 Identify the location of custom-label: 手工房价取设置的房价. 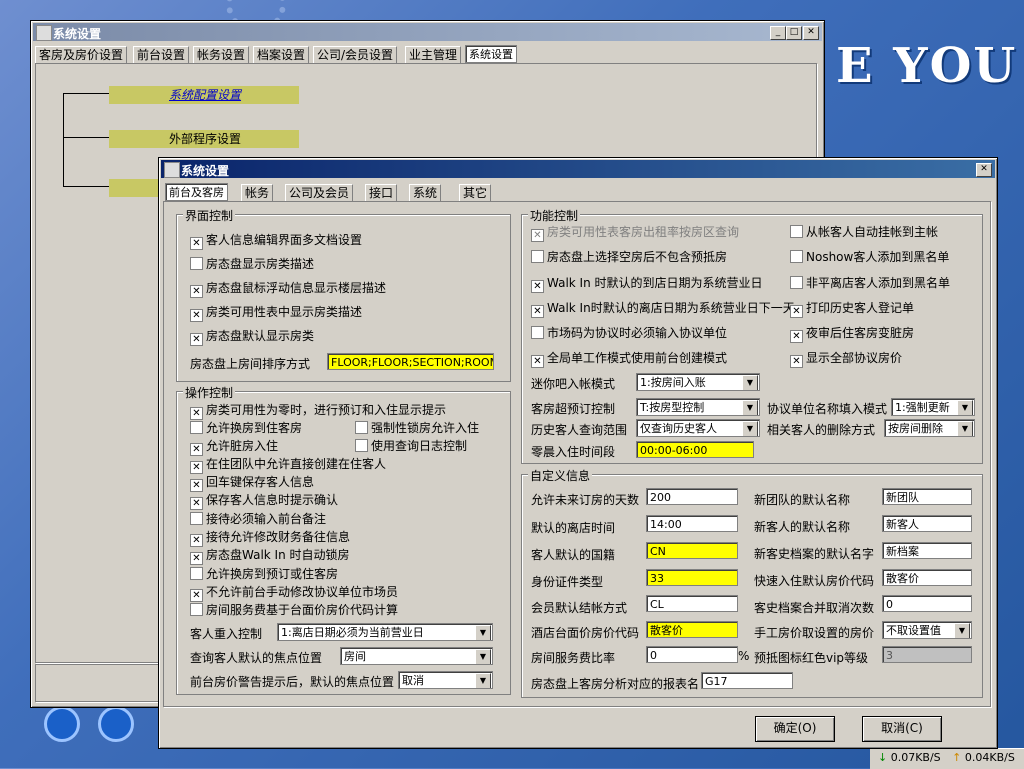
(814, 633).